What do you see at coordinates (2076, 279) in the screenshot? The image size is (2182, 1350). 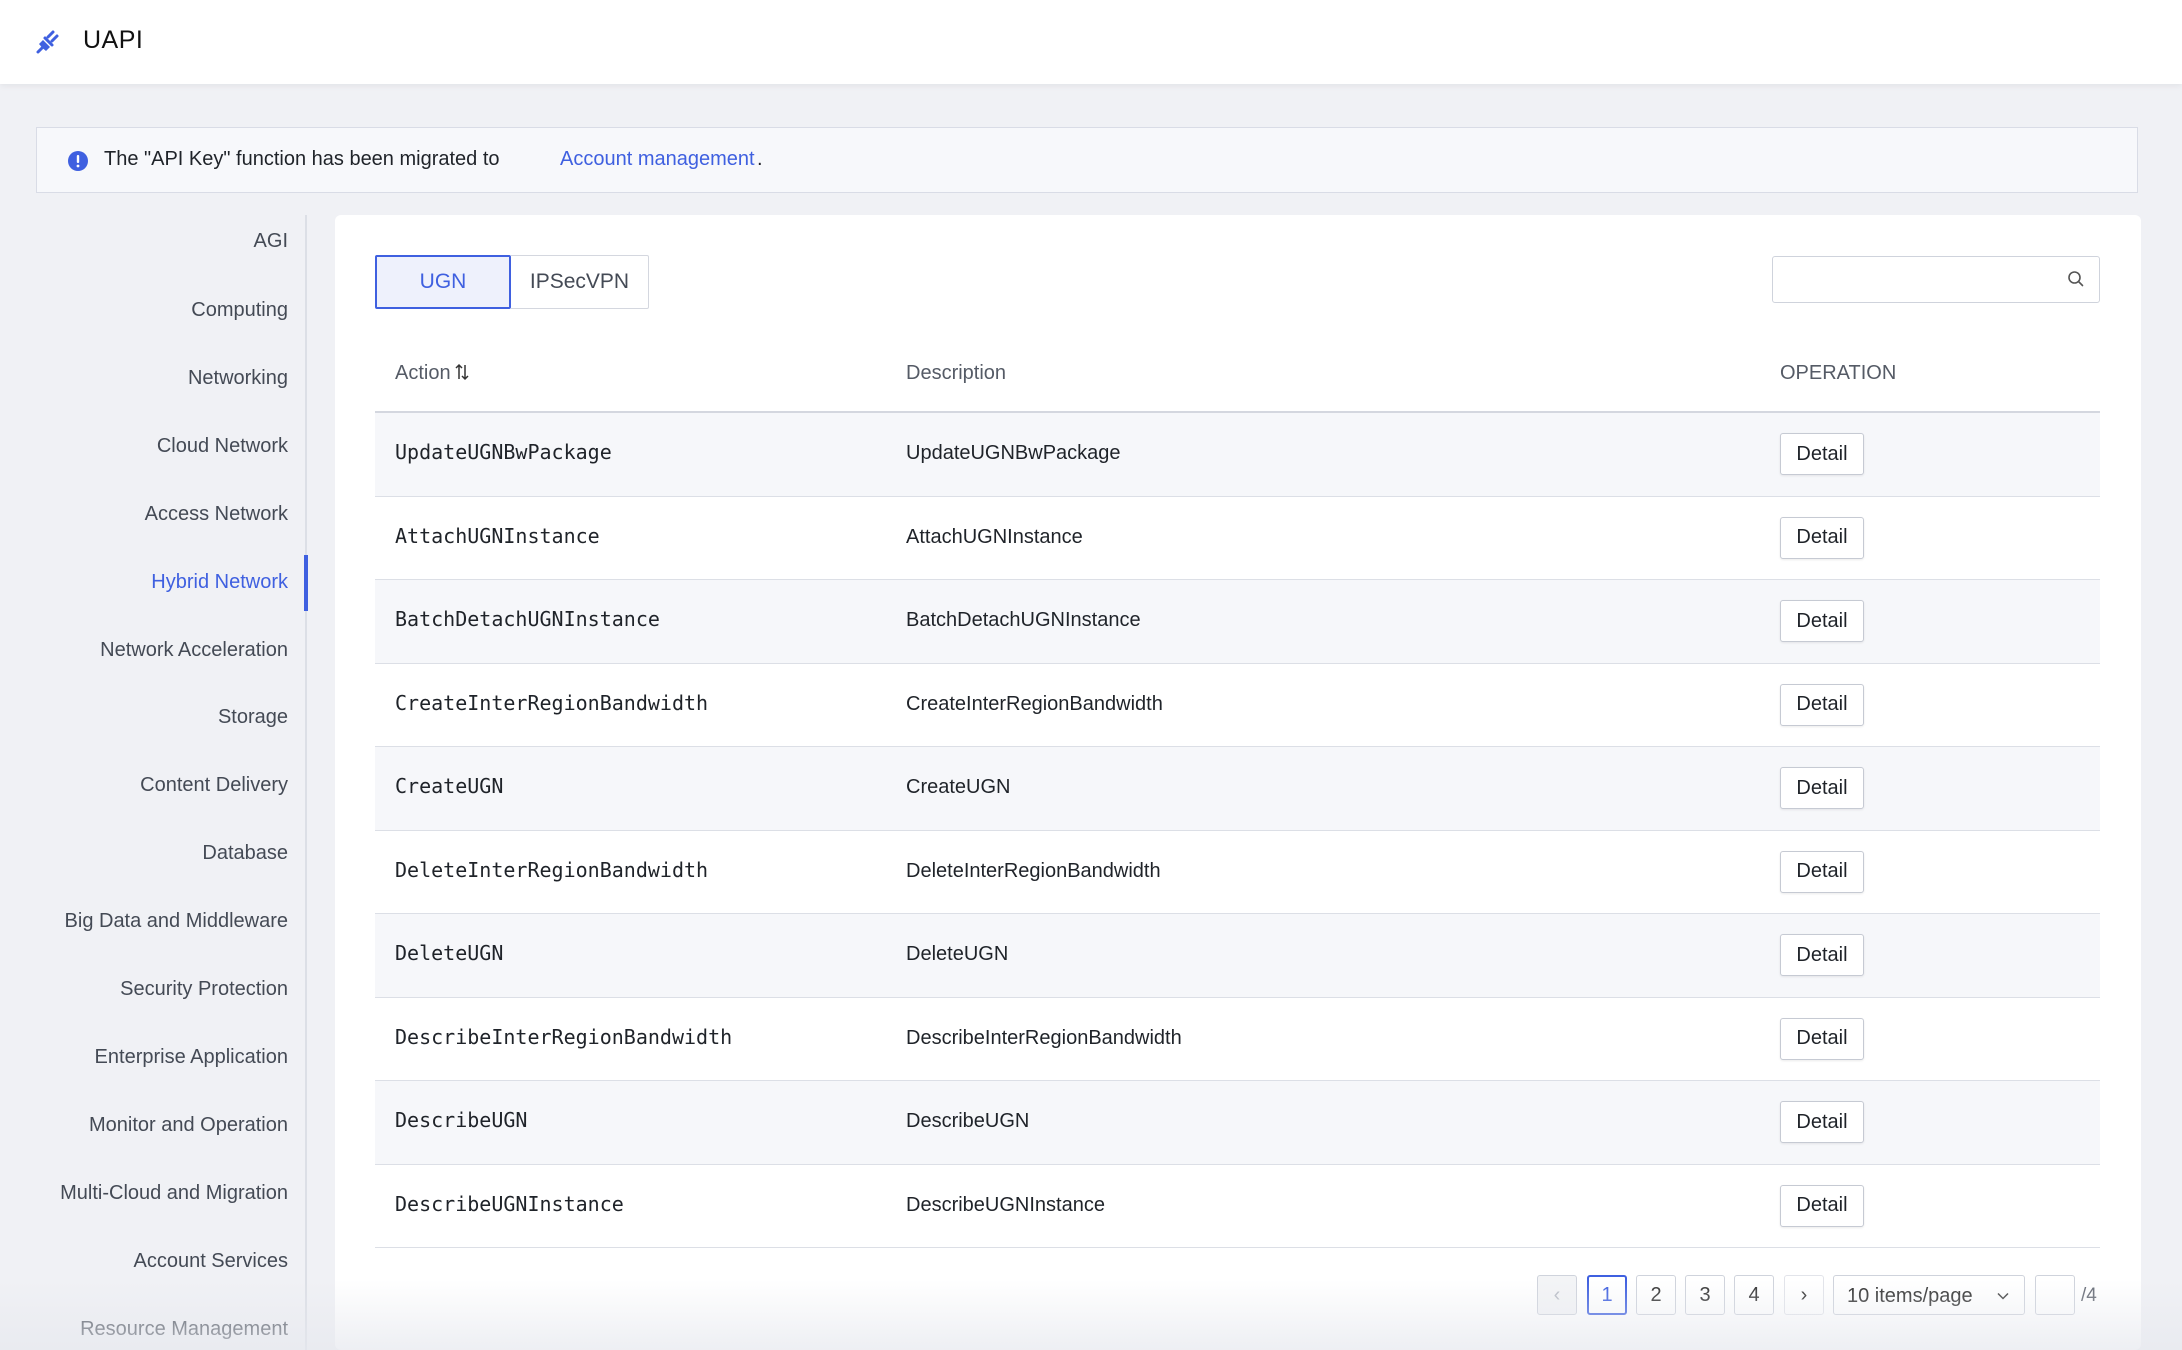 I see `search-icon` at bounding box center [2076, 279].